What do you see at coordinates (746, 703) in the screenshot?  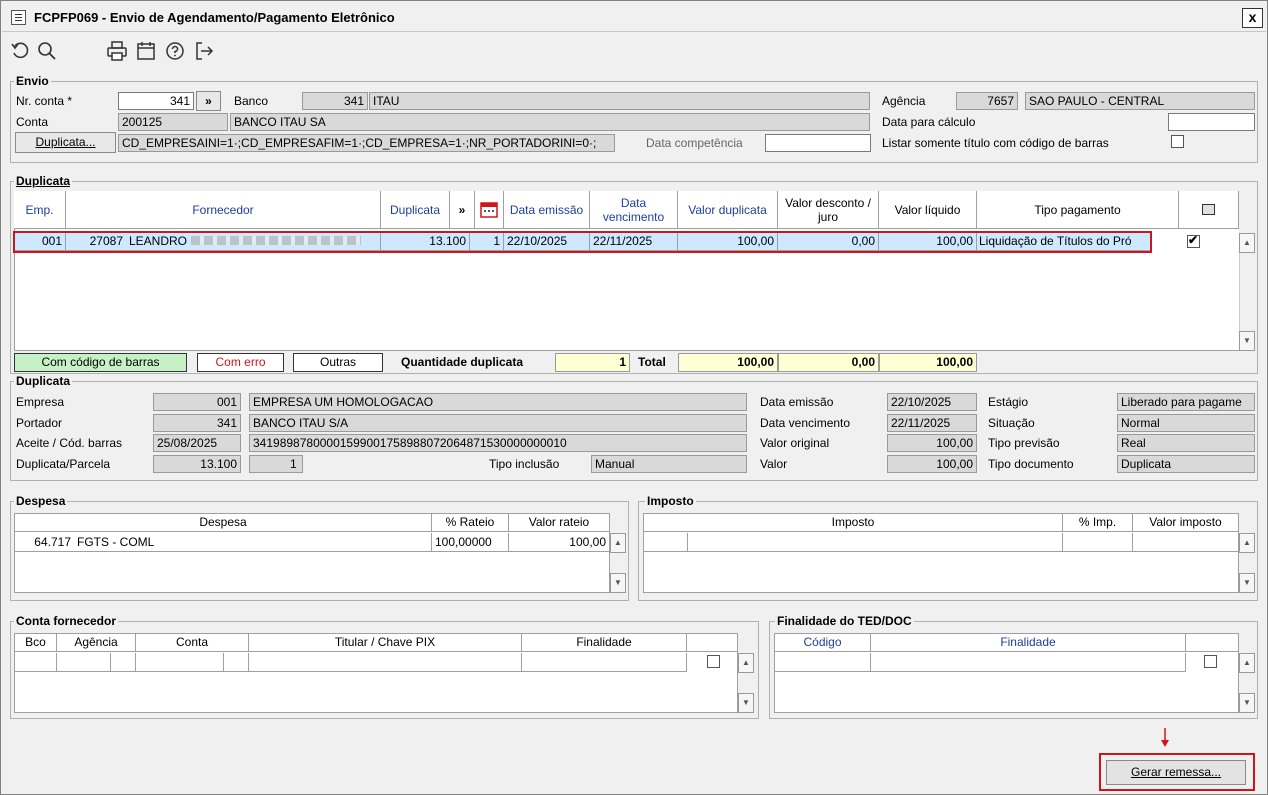 I see `cf-scroll-down: ▼` at bounding box center [746, 703].